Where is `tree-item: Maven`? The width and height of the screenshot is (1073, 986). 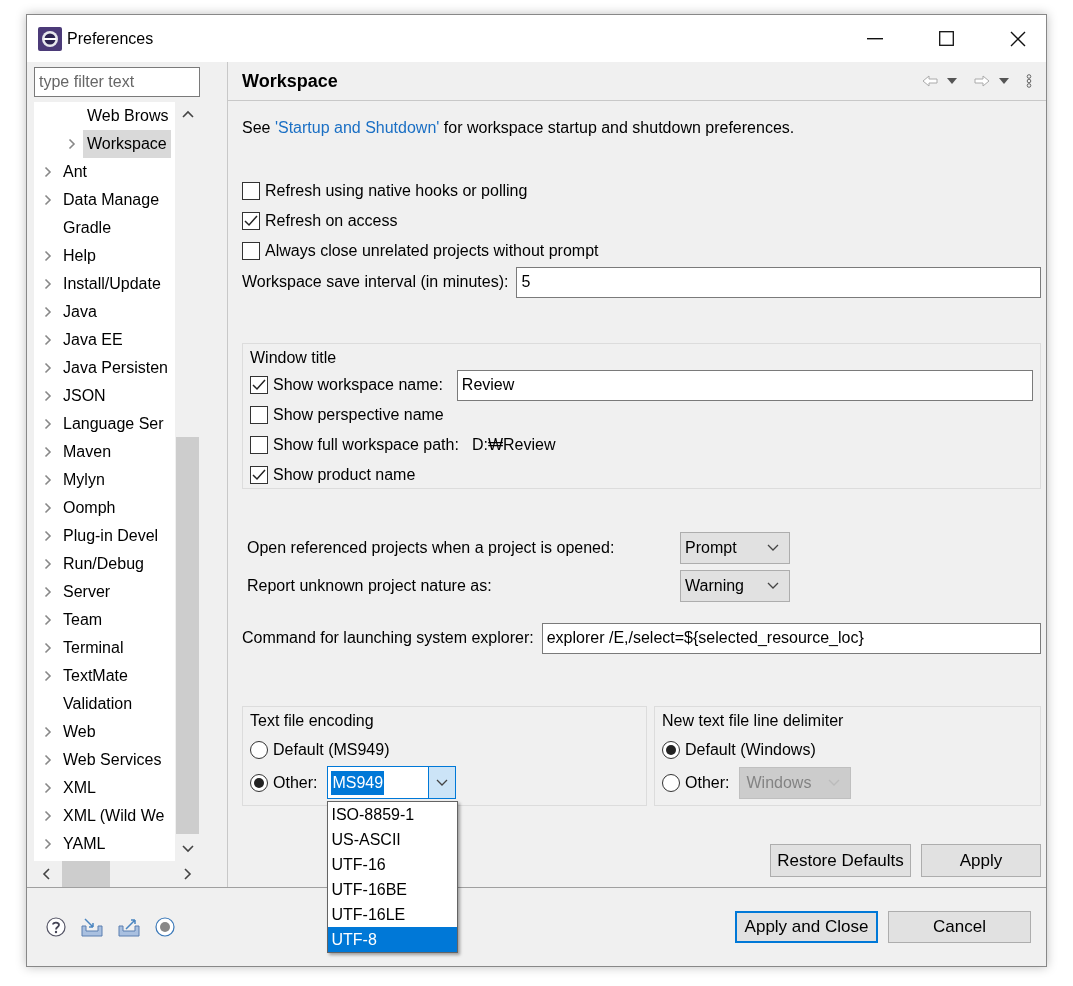 tree-item: Maven is located at coordinates (89, 452).